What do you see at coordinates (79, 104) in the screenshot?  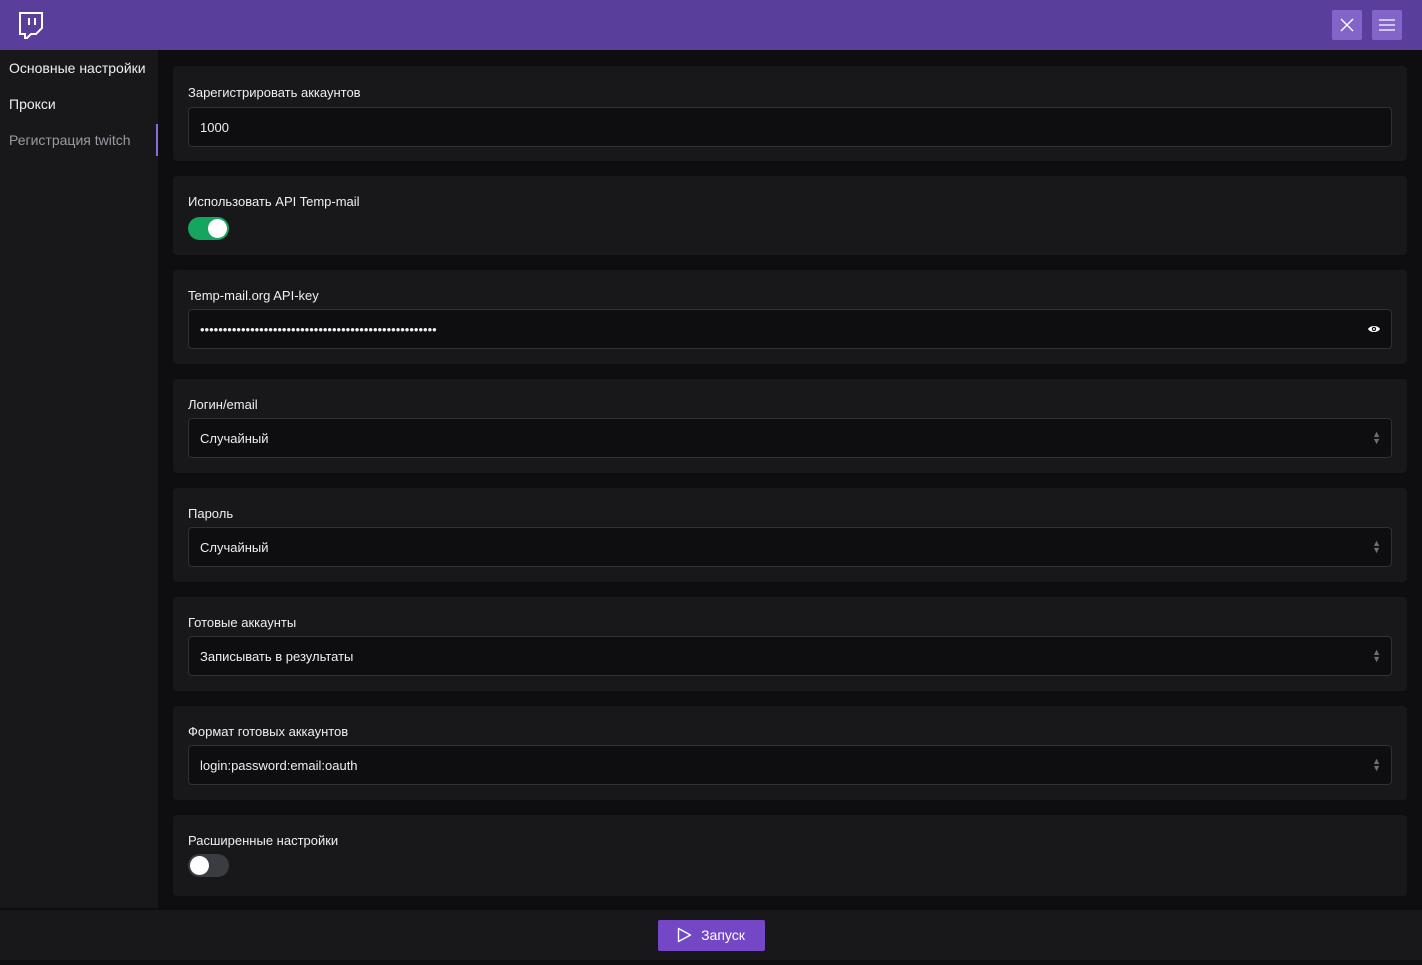 I see `sidebar-item-proxy: Прокси` at bounding box center [79, 104].